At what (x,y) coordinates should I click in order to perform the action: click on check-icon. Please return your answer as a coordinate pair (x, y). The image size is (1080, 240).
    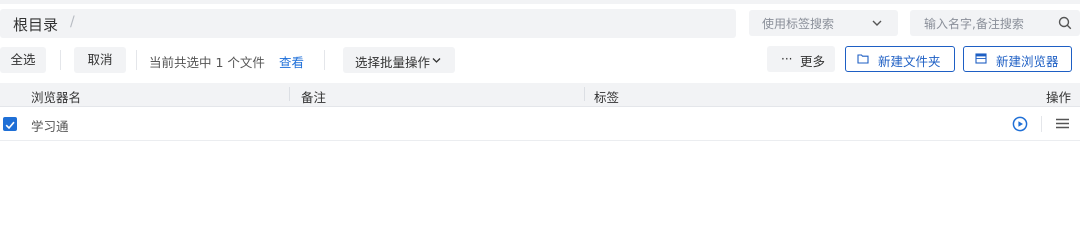
    Looking at the image, I should click on (10, 125).